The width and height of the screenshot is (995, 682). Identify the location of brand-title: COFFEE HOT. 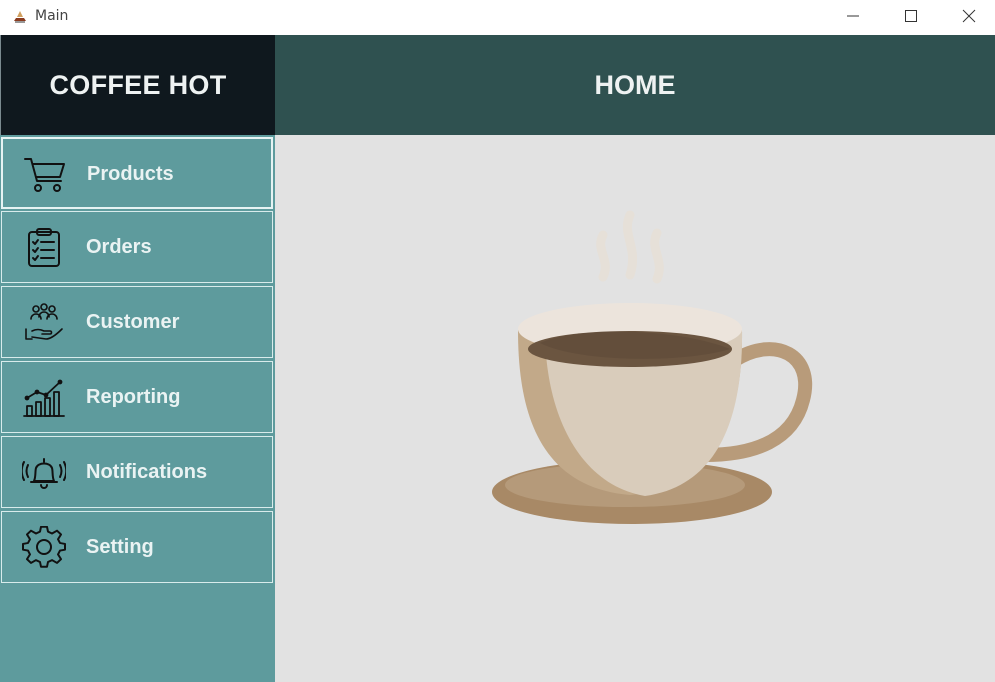
(138, 84).